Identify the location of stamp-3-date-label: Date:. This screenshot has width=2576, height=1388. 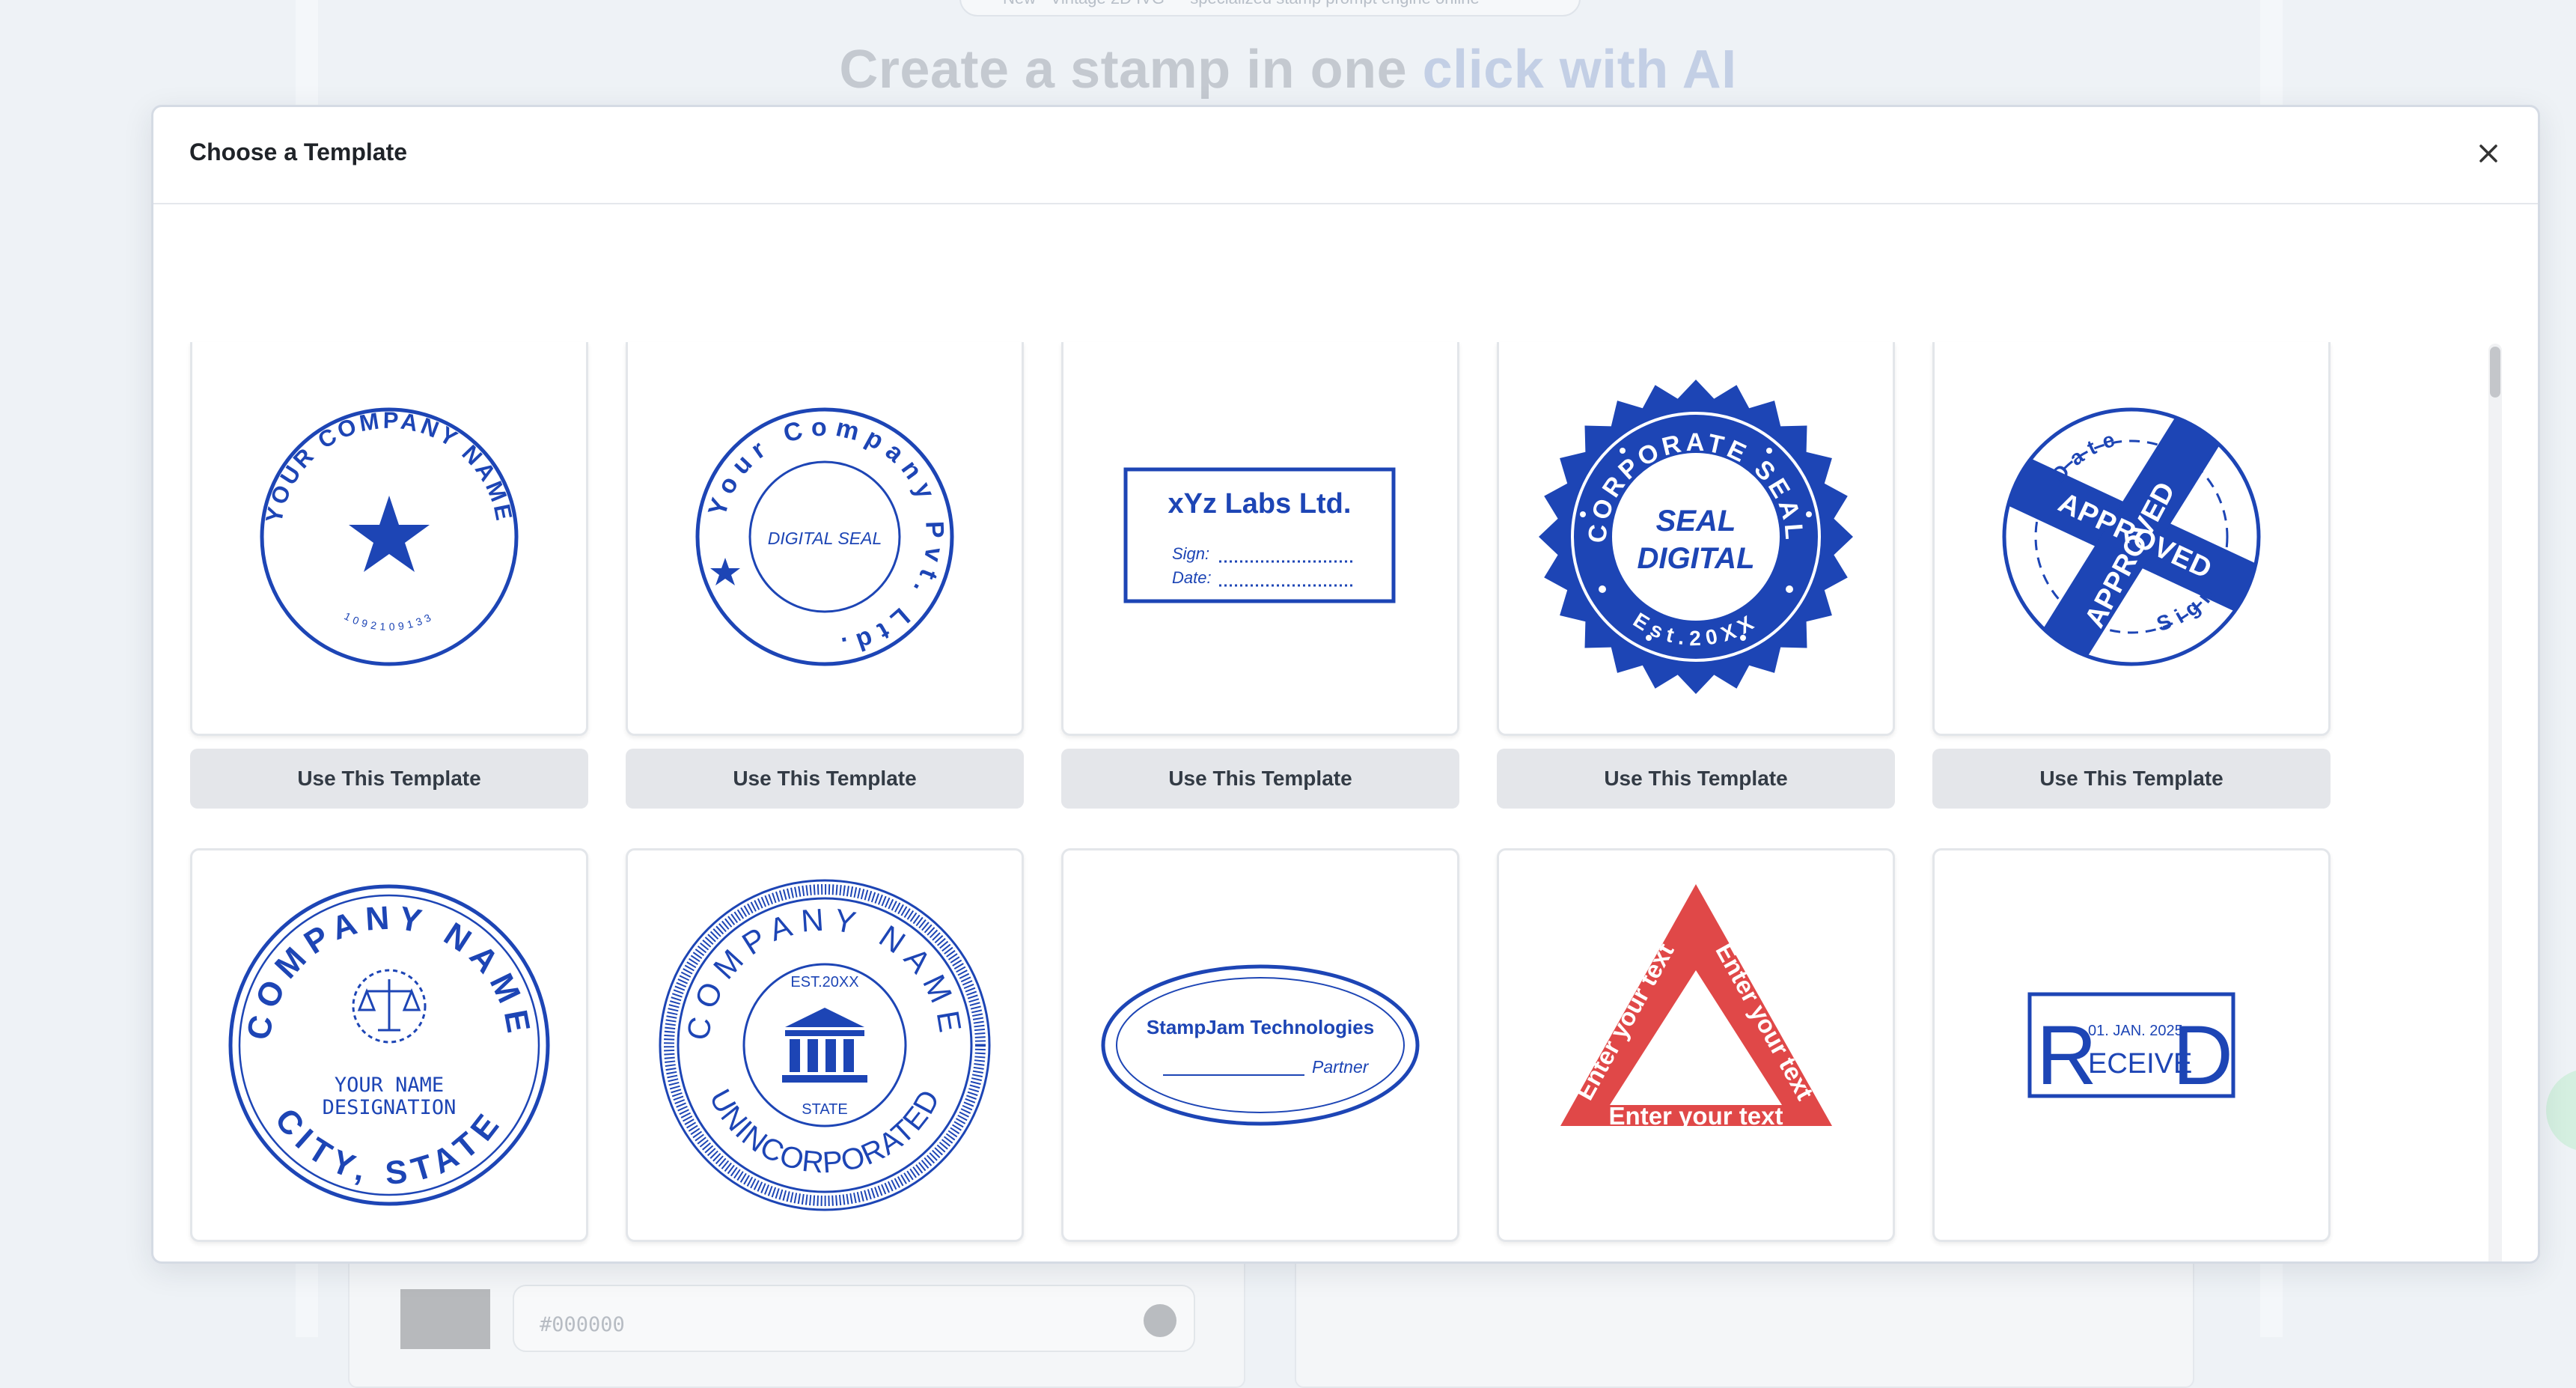
(1192, 577).